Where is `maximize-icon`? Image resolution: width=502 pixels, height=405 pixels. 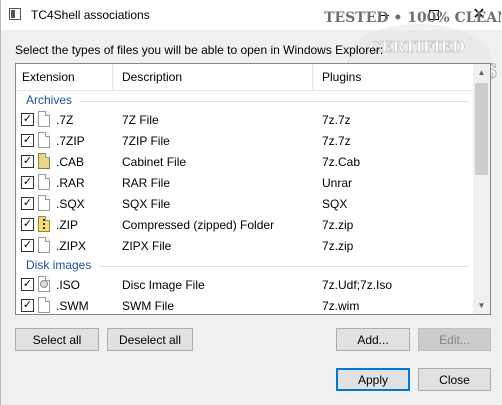
maximize-icon is located at coordinates (434, 15).